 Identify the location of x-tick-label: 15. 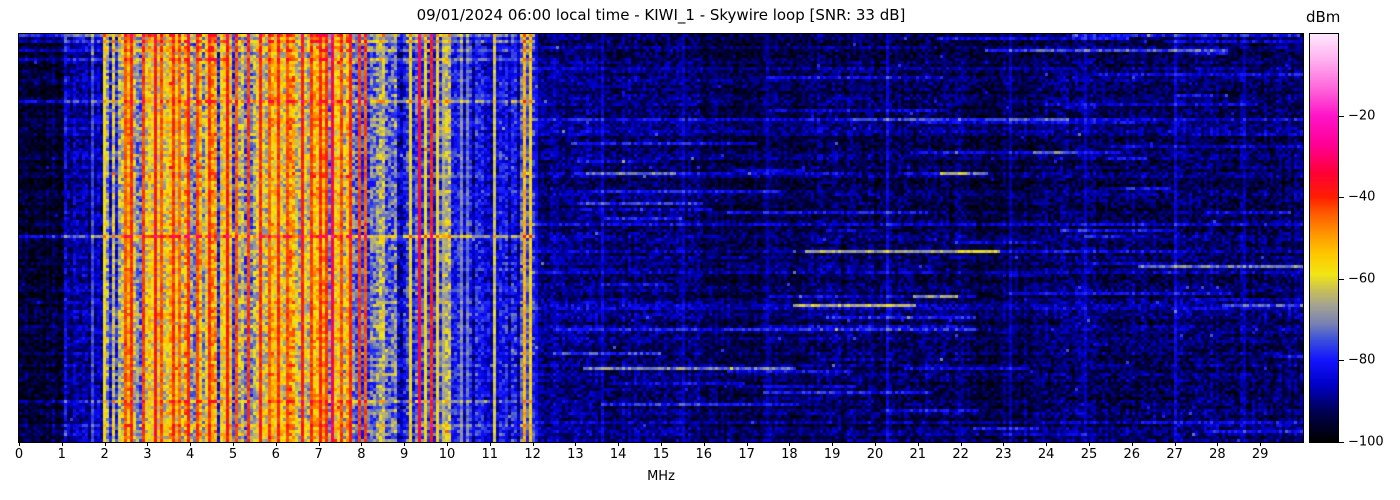
(661, 454).